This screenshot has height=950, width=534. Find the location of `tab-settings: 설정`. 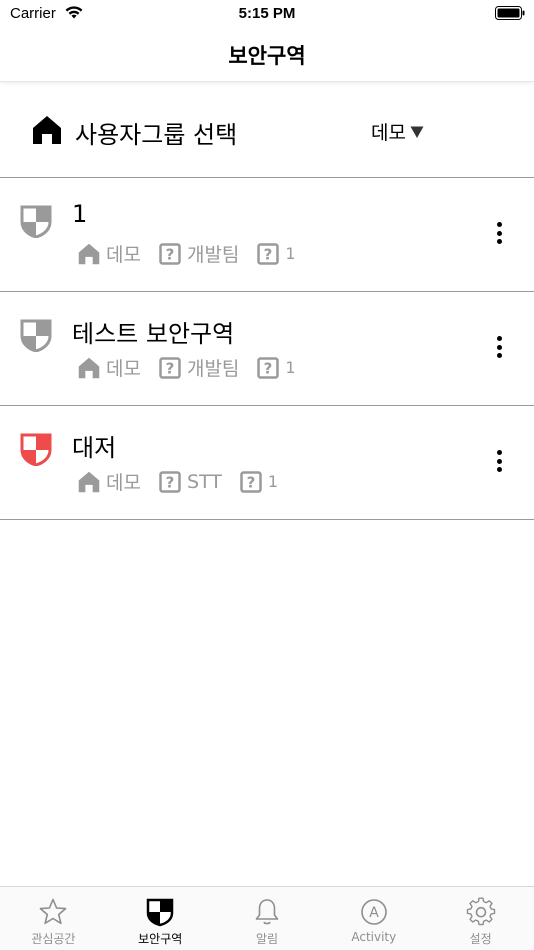

tab-settings: 설정 is located at coordinates (480, 918).